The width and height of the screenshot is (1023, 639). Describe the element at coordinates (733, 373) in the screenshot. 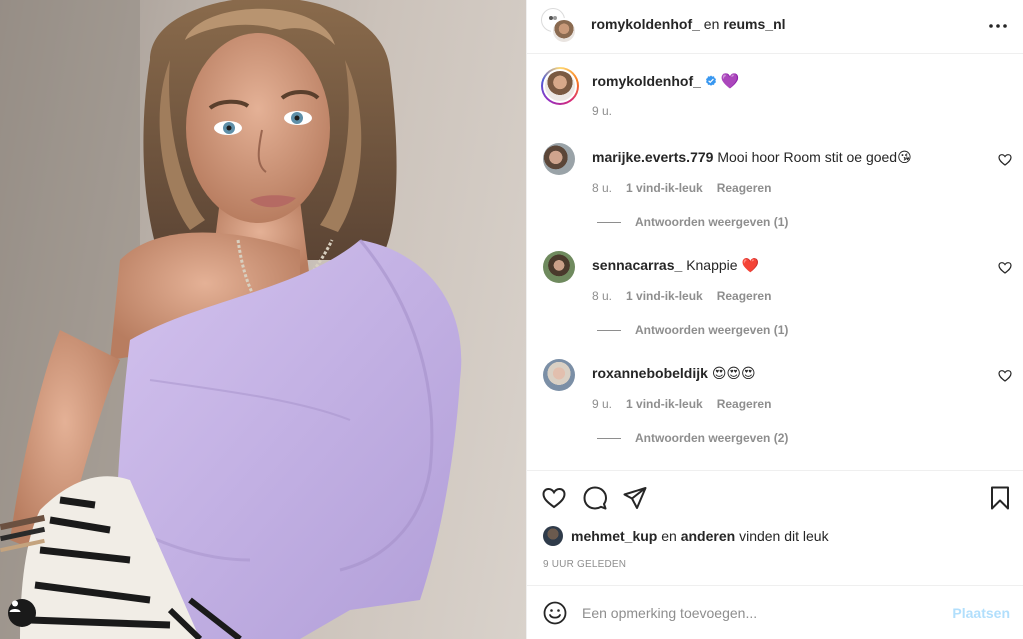

I see `comment-text: 😍😍😍` at that location.